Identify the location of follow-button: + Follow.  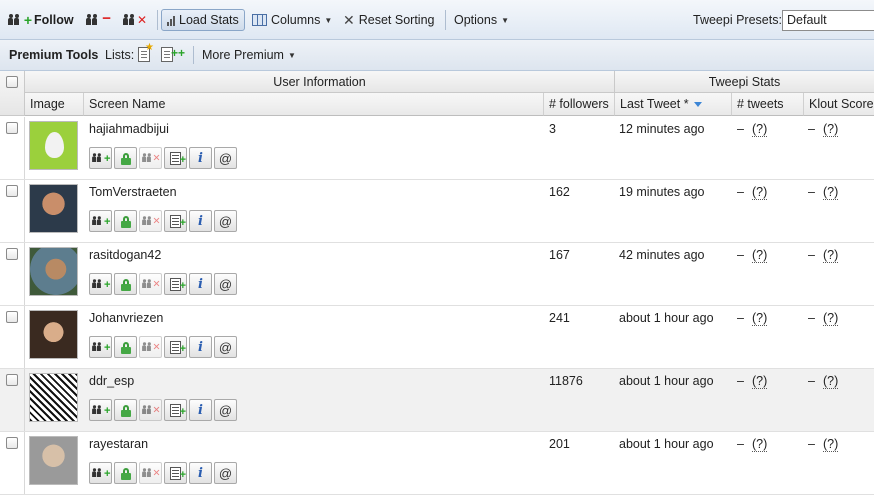
(41, 20).